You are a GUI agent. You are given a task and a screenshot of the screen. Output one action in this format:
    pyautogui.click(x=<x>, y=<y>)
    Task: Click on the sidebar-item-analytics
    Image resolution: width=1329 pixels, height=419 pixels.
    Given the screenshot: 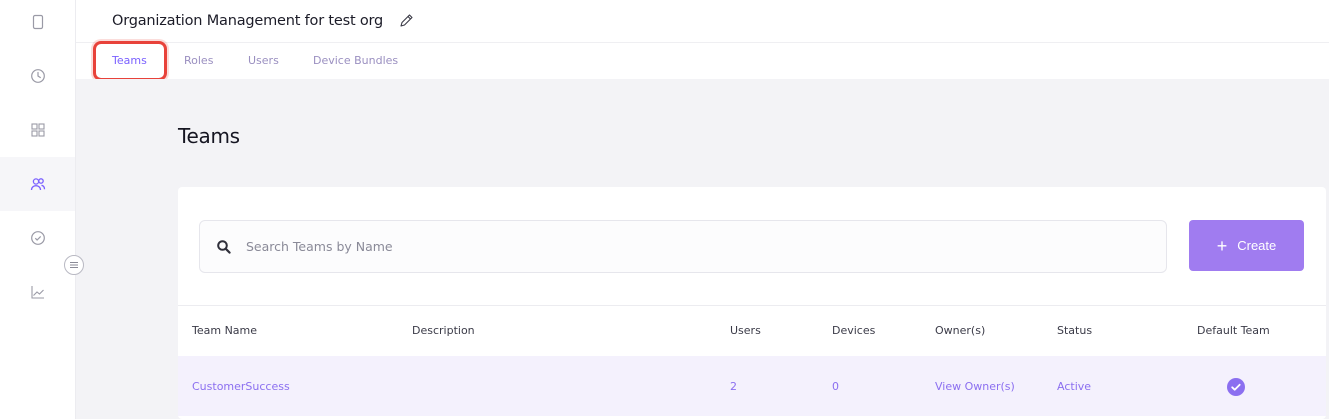 What is the action you would take?
    pyautogui.click(x=37, y=292)
    